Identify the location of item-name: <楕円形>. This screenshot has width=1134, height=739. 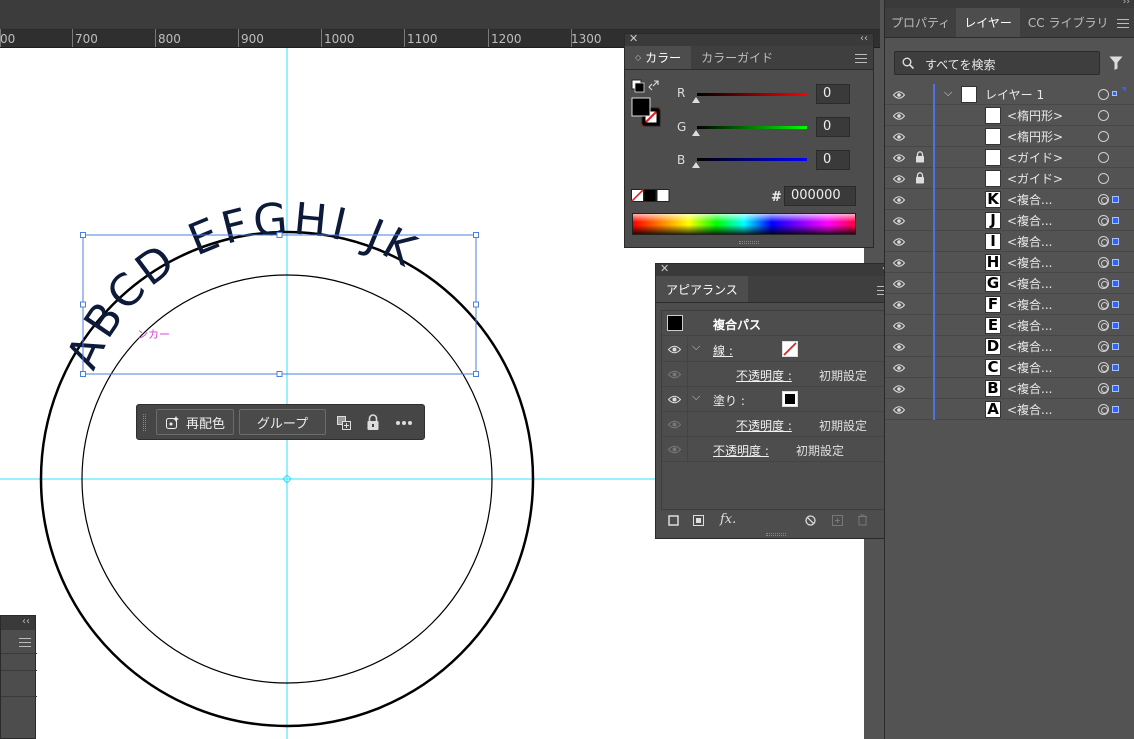
(1035, 136).